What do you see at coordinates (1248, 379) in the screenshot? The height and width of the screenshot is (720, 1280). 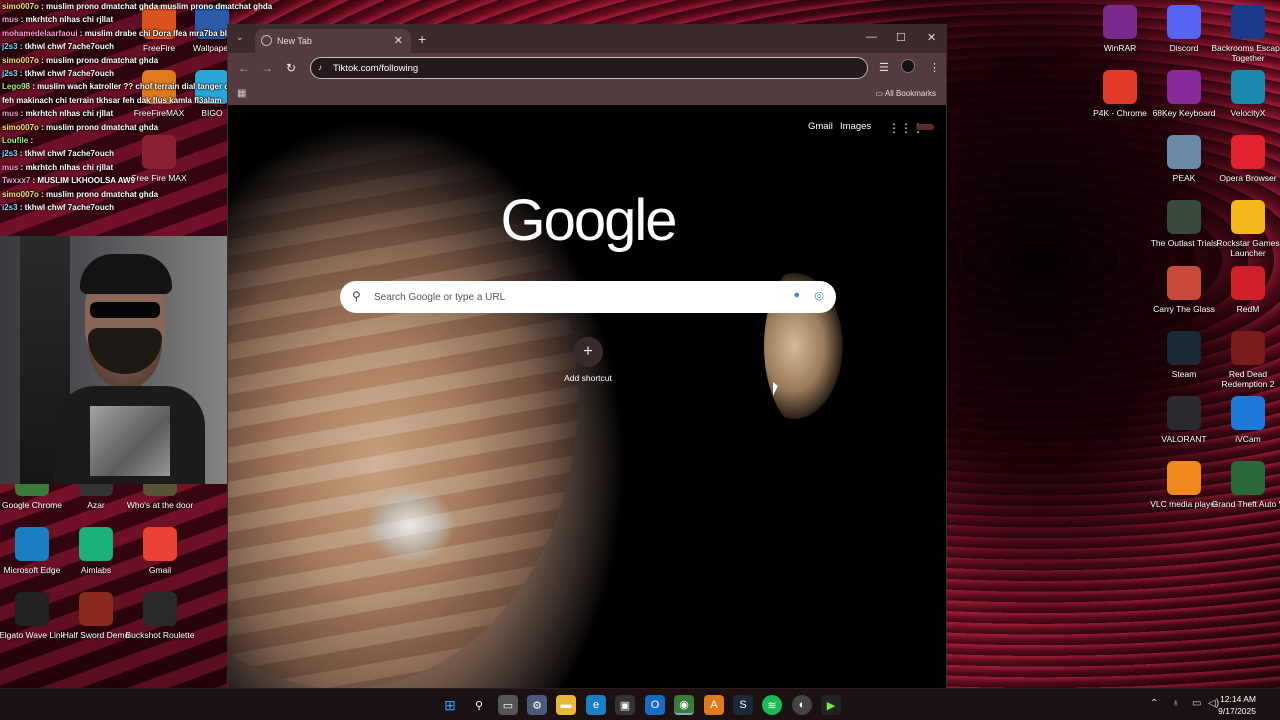 I see `desktop-icon-label: Red Dead Redemption 2` at bounding box center [1248, 379].